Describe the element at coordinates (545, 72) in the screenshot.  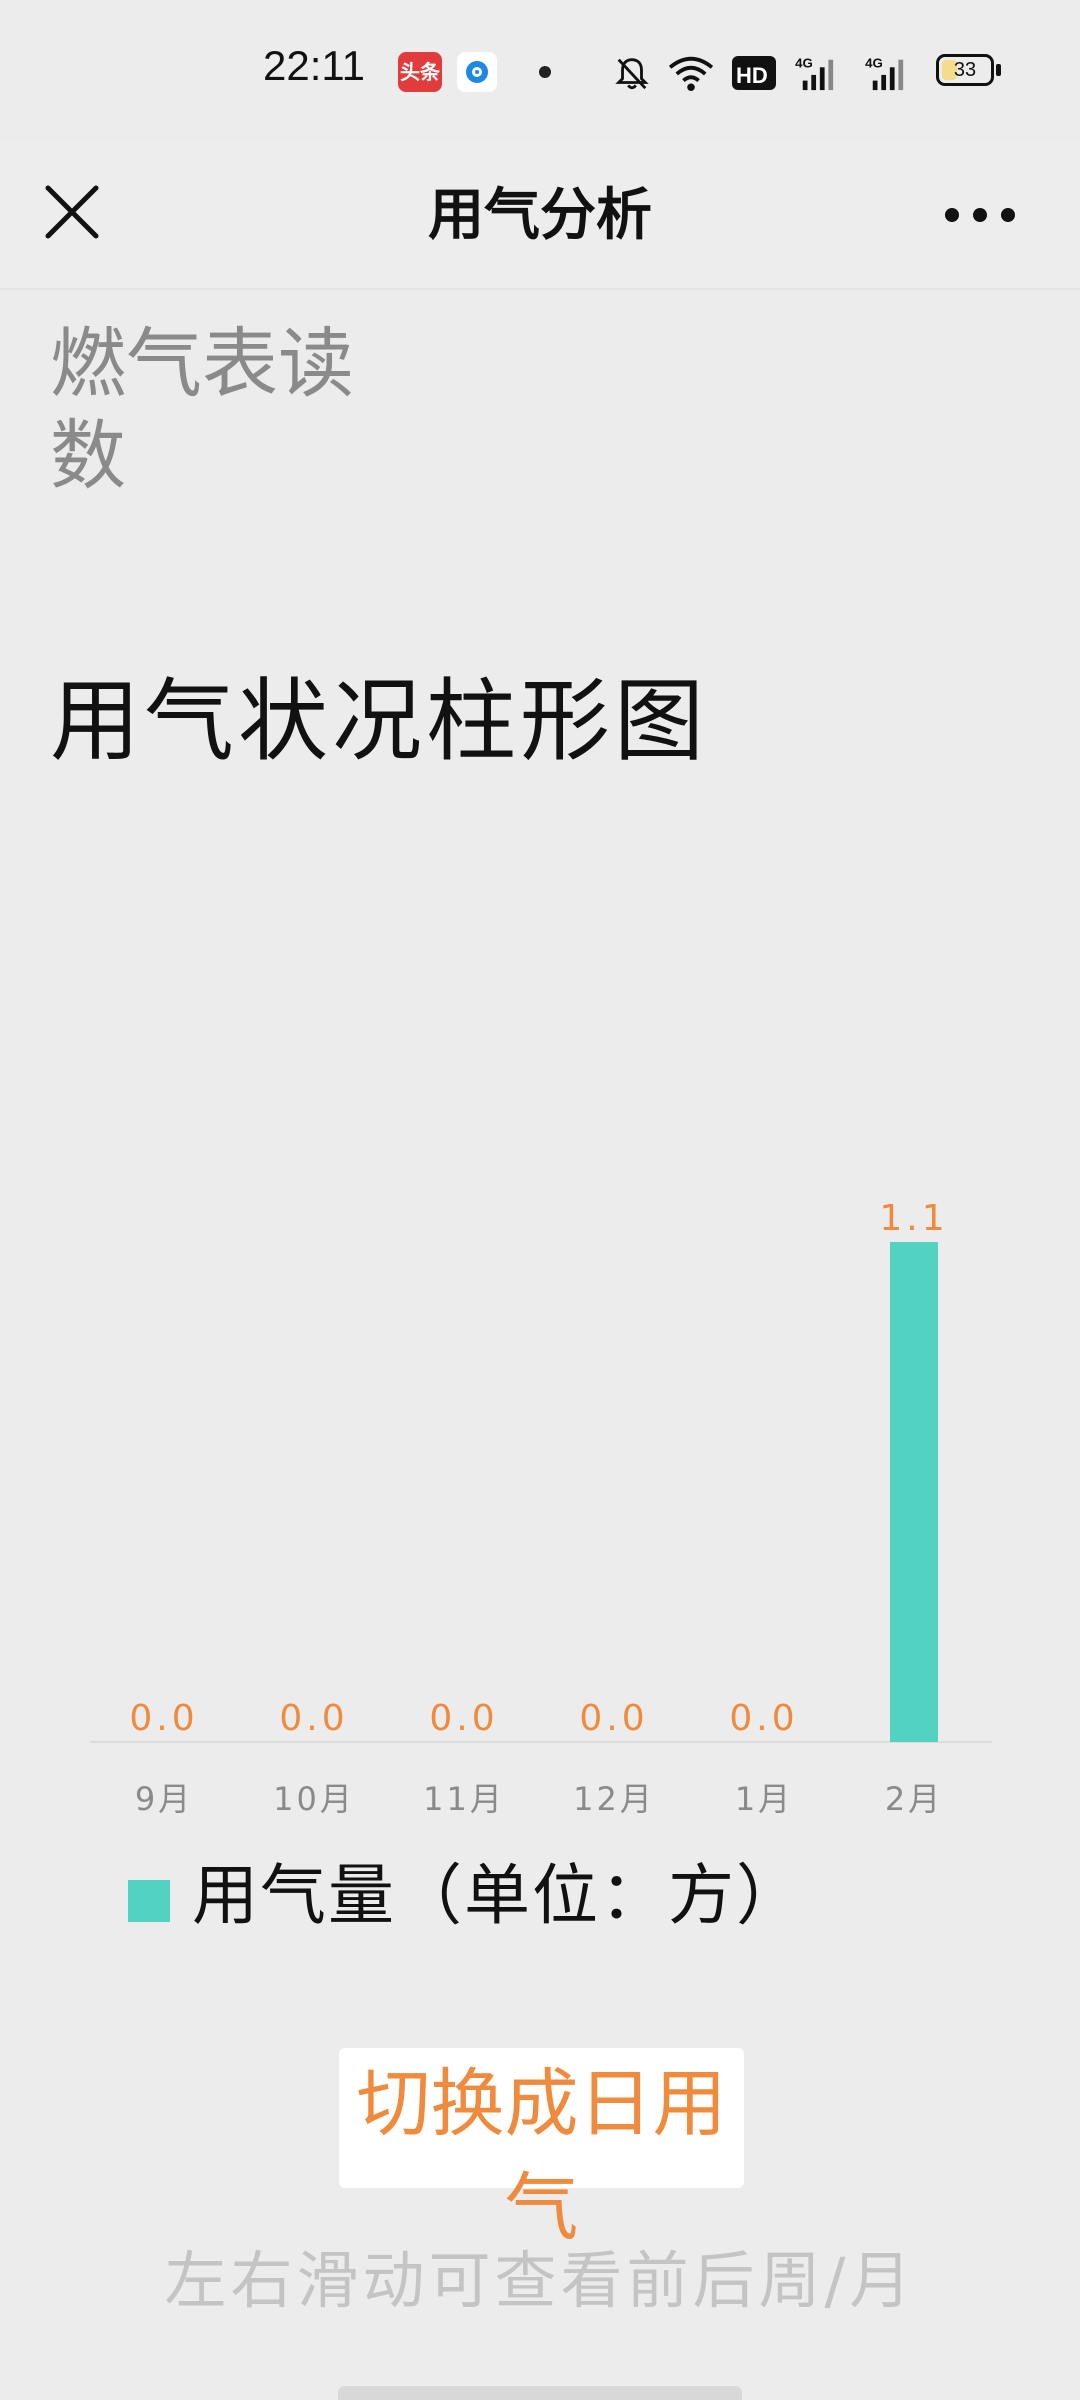
I see `notification-dot-icon` at that location.